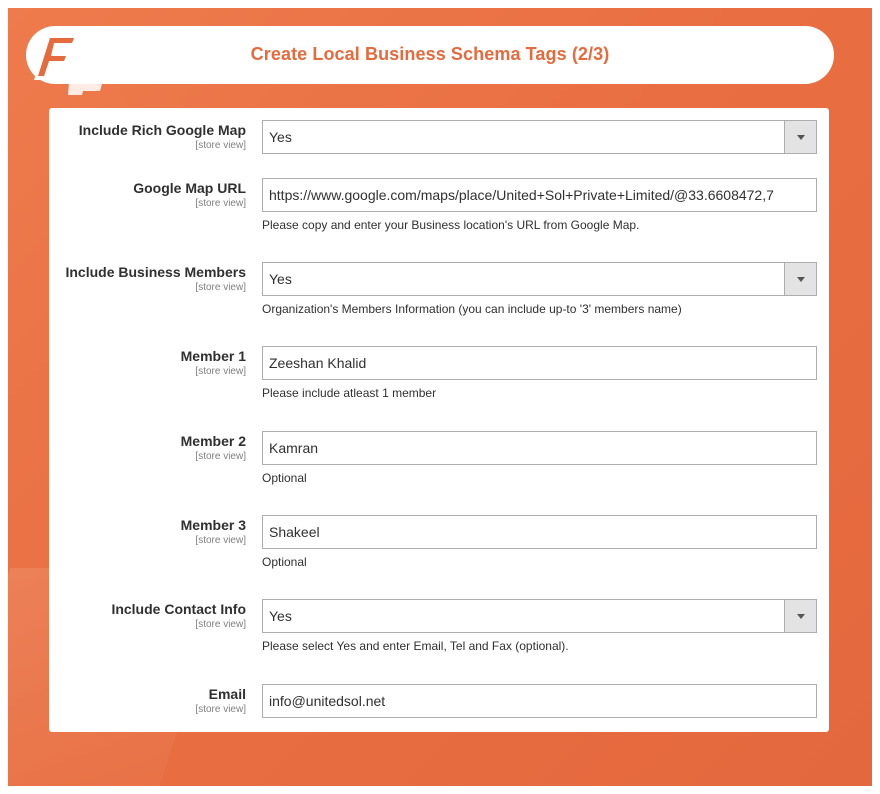 This screenshot has height=794, width=880. I want to click on member-3-input: Shakeel, so click(539, 532).